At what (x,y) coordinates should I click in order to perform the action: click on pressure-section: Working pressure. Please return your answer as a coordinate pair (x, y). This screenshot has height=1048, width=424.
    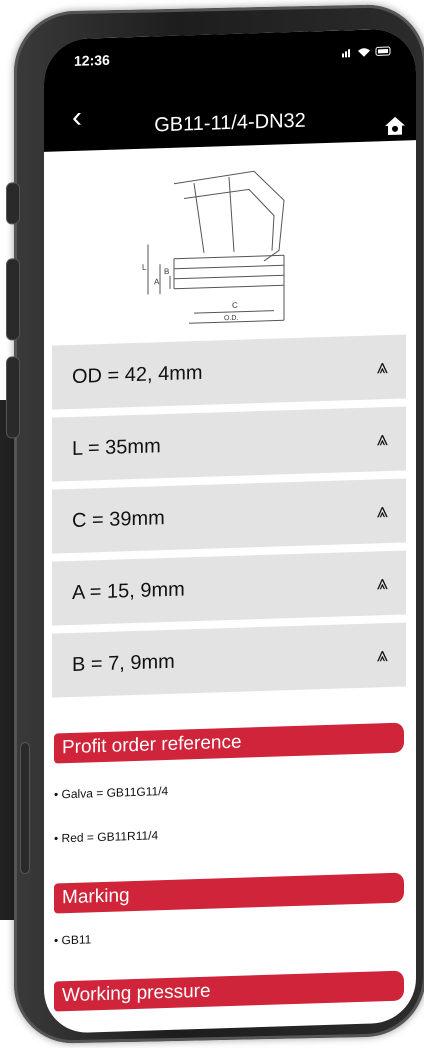
    Looking at the image, I should click on (229, 991).